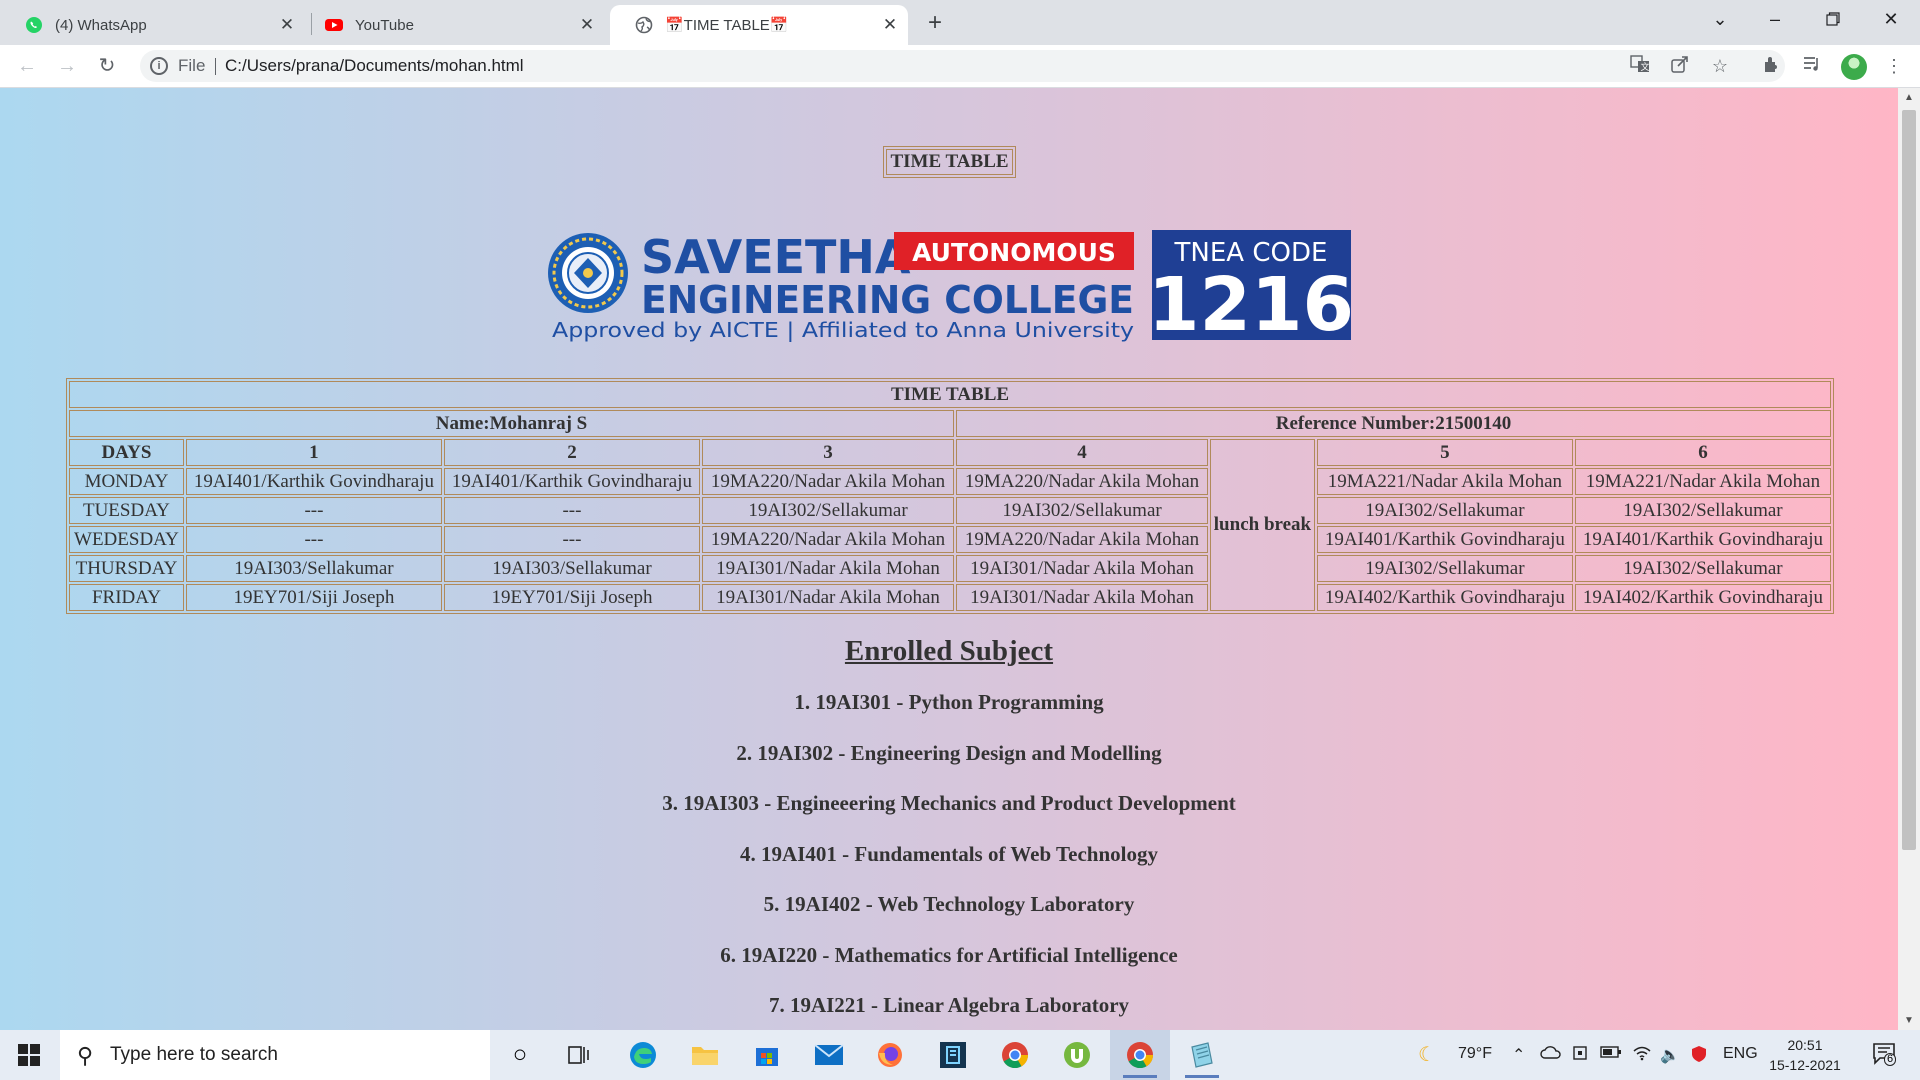 This screenshot has width=1920, height=1080. I want to click on vertical-scrollbar: ▲ ▼, so click(1909, 559).